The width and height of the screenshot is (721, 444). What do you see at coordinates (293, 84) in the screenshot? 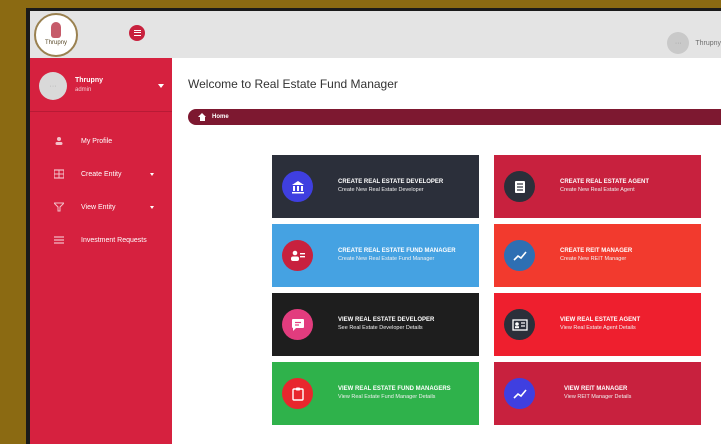
I see `page-title: Welcome to Real Estate Fund Manager` at bounding box center [293, 84].